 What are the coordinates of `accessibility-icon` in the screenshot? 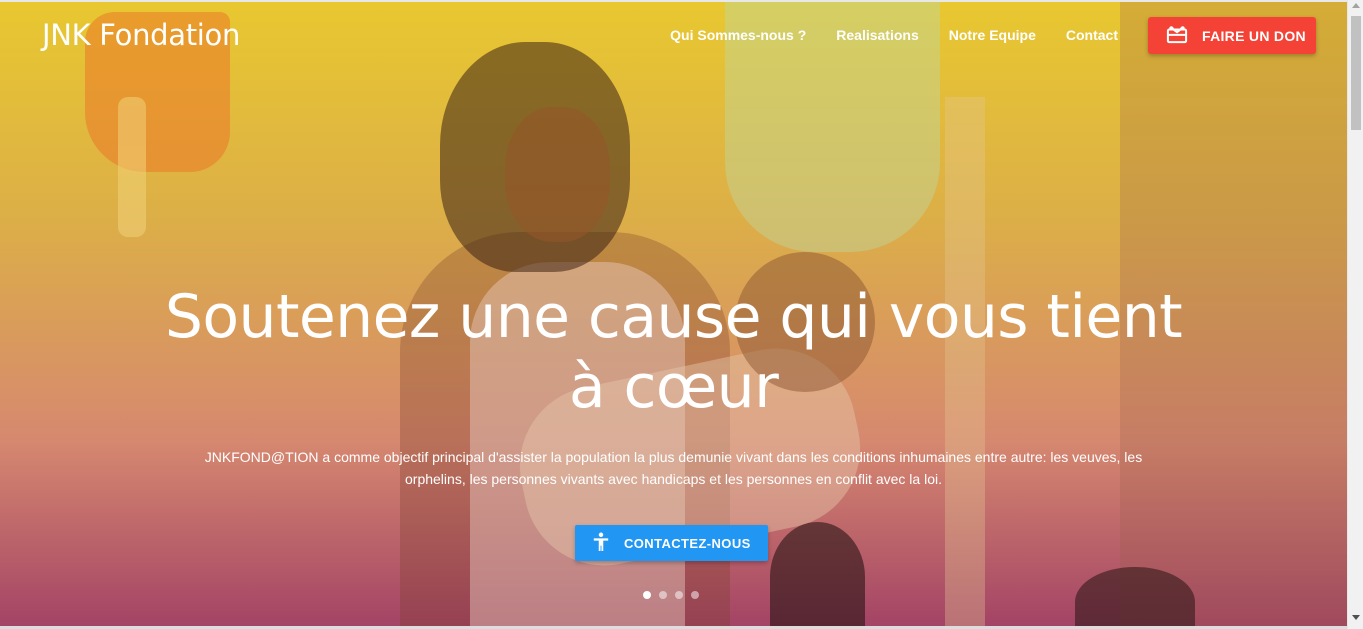 It's located at (601, 543).